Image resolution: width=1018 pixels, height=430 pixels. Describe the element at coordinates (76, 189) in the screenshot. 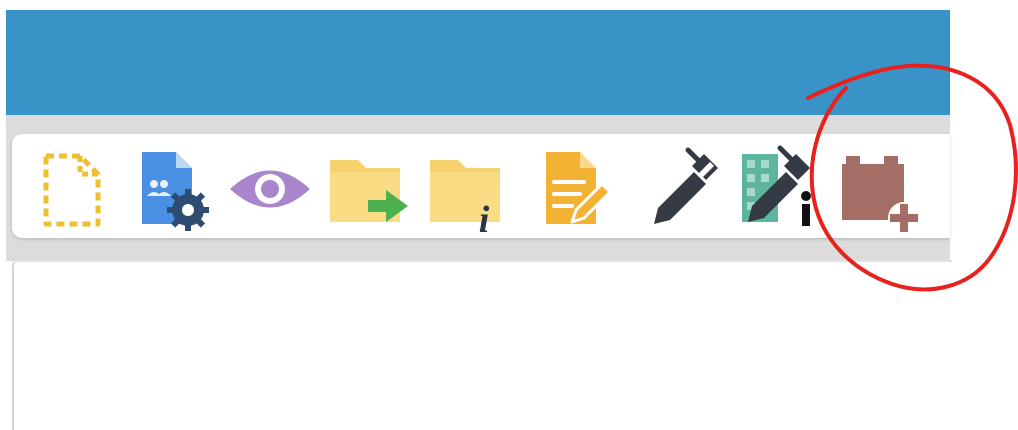

I see `new-document-dashed-icon` at that location.